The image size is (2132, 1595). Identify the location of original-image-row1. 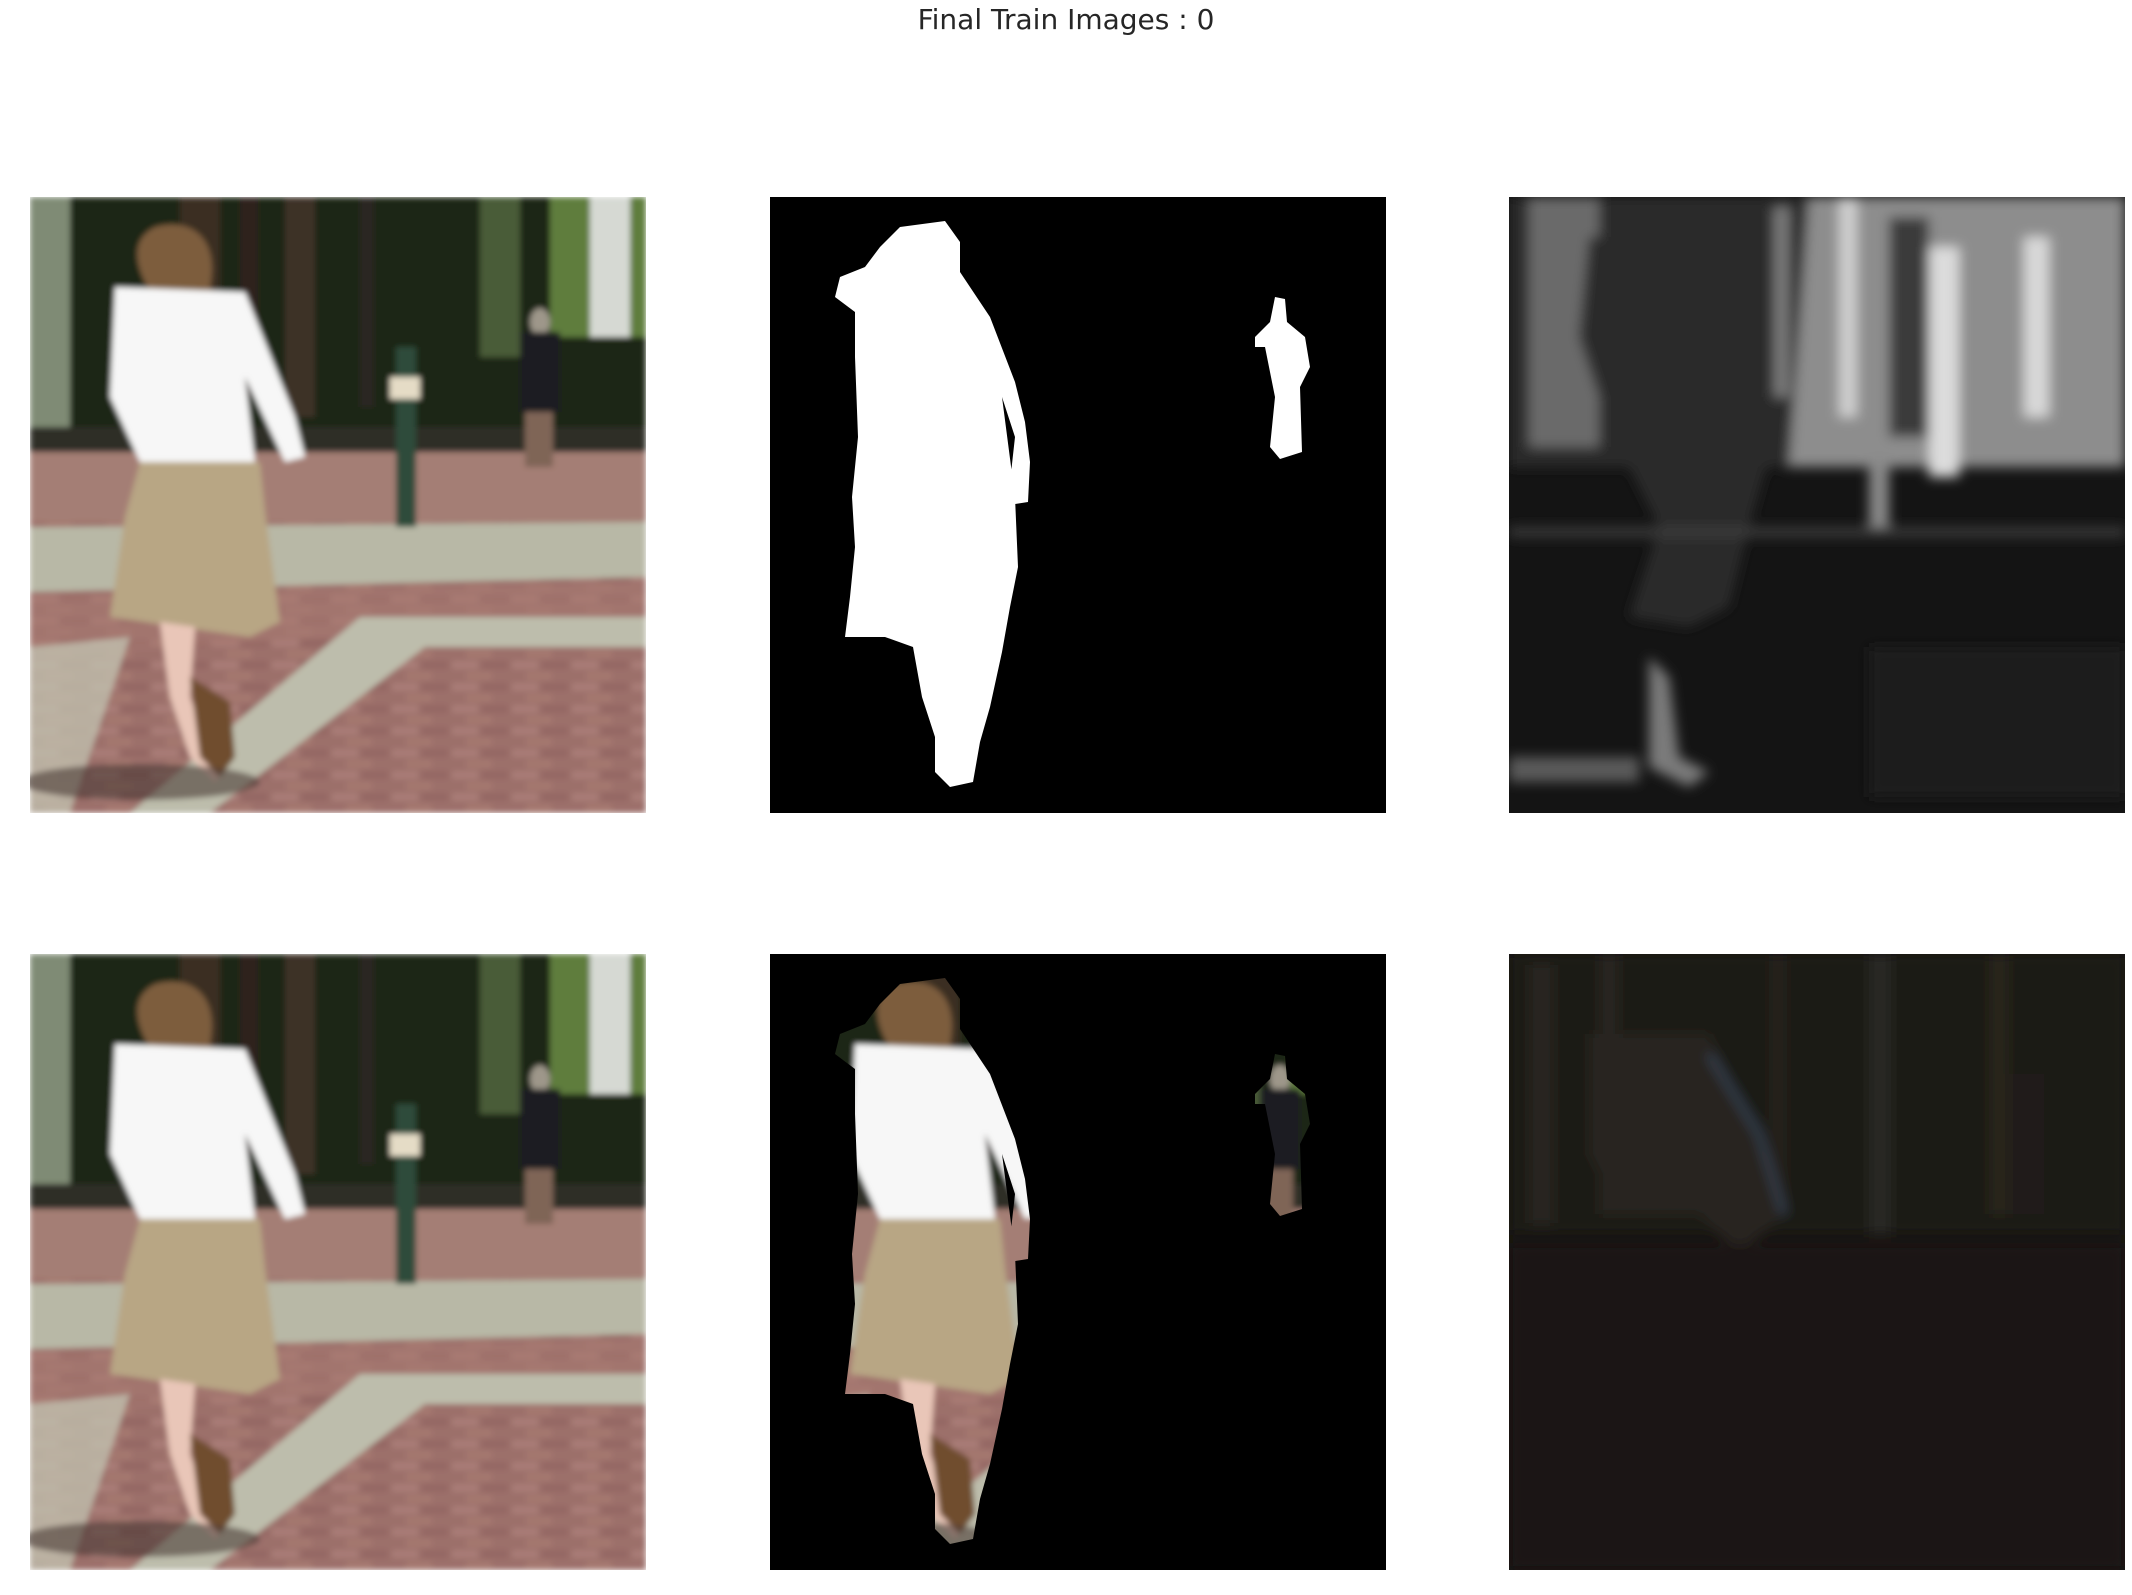
(338, 505).